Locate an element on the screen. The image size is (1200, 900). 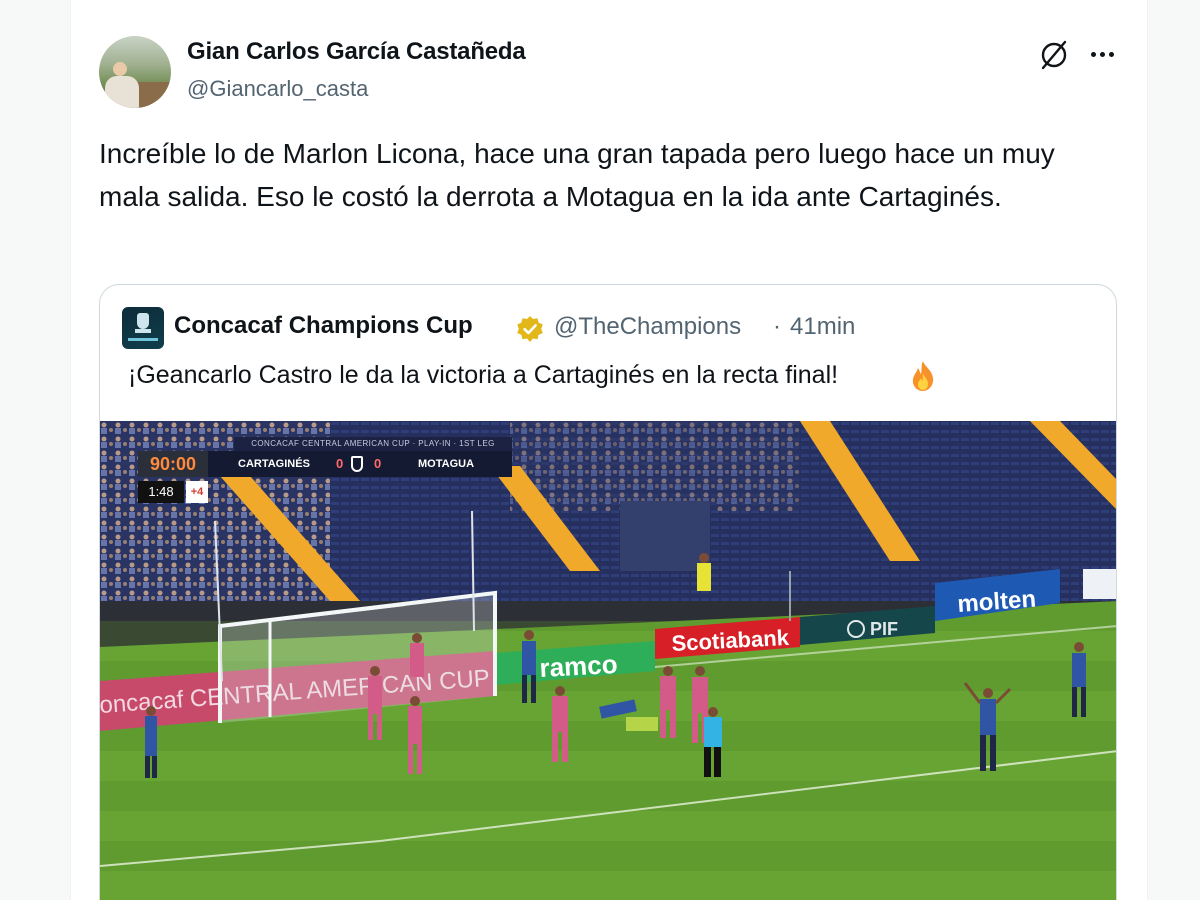
away-team: MOTAGUA is located at coordinates (446, 464).